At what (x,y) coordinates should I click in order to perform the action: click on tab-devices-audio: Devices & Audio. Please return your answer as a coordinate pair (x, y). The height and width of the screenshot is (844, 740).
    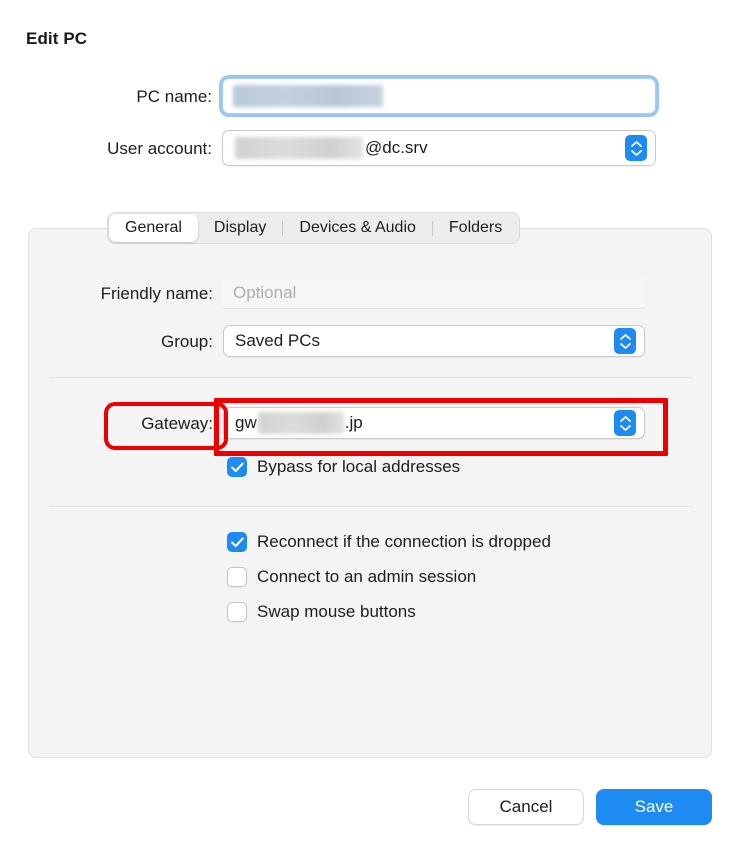
    Looking at the image, I should click on (357, 228).